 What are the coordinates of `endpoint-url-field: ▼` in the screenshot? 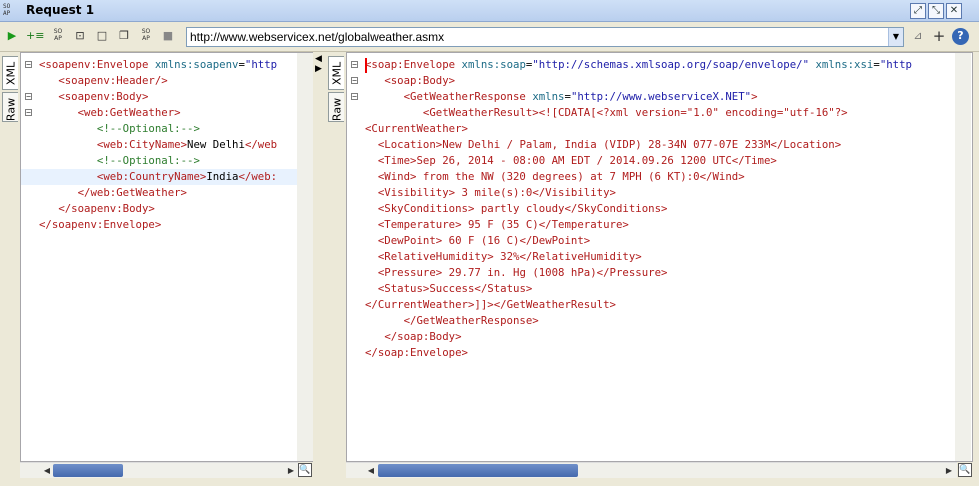 It's located at (545, 37).